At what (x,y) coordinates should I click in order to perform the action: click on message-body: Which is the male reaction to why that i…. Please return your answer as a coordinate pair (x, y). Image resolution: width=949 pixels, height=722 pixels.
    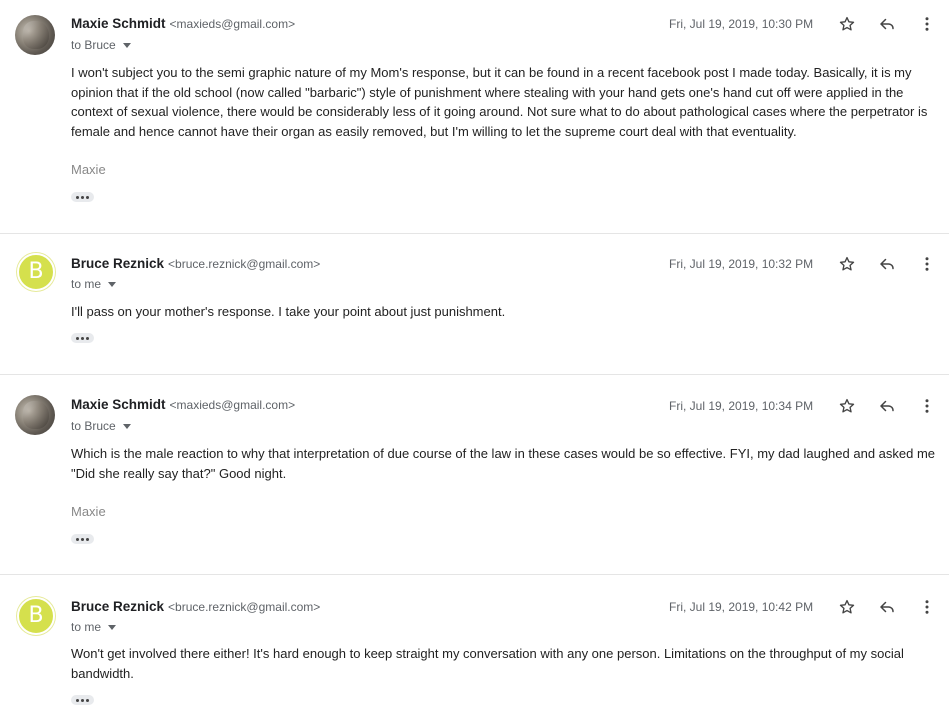
    Looking at the image, I should click on (503, 463).